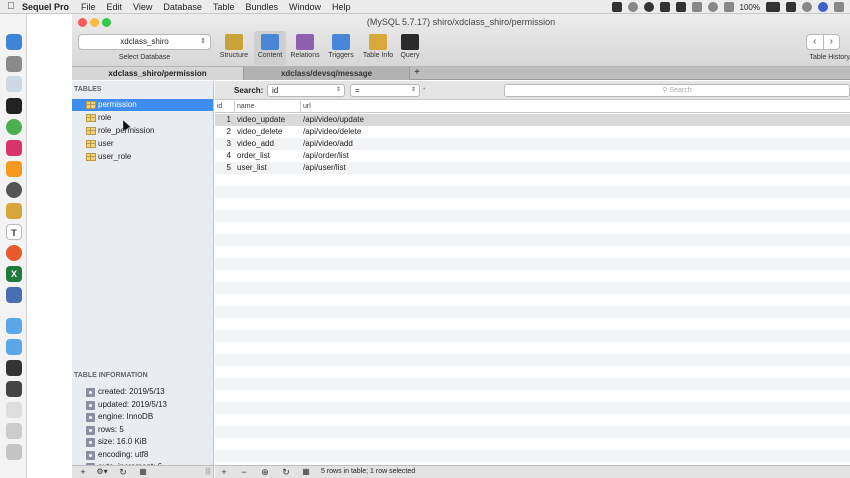 The height and width of the screenshot is (478, 850). What do you see at coordinates (244, 472) in the screenshot?
I see `remove-row-button: −` at bounding box center [244, 472].